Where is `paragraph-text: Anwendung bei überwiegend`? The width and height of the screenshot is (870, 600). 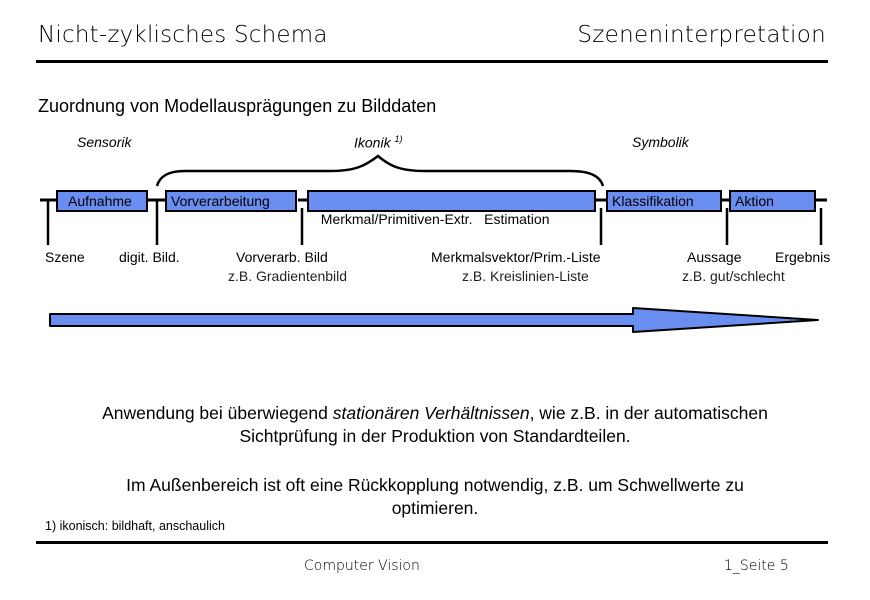 paragraph-text: Anwendung bei überwiegend is located at coordinates (217, 413).